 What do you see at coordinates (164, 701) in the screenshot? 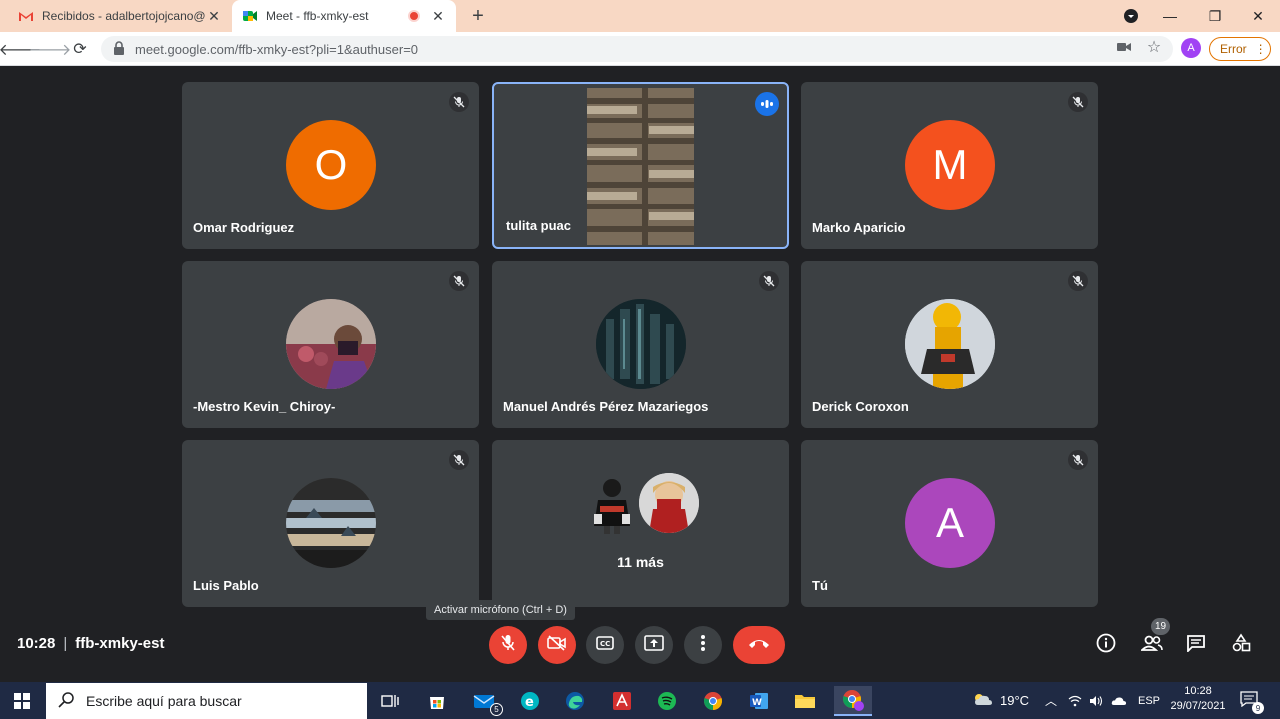
I see `search-placeholder: Escribe aquí para buscar` at bounding box center [164, 701].